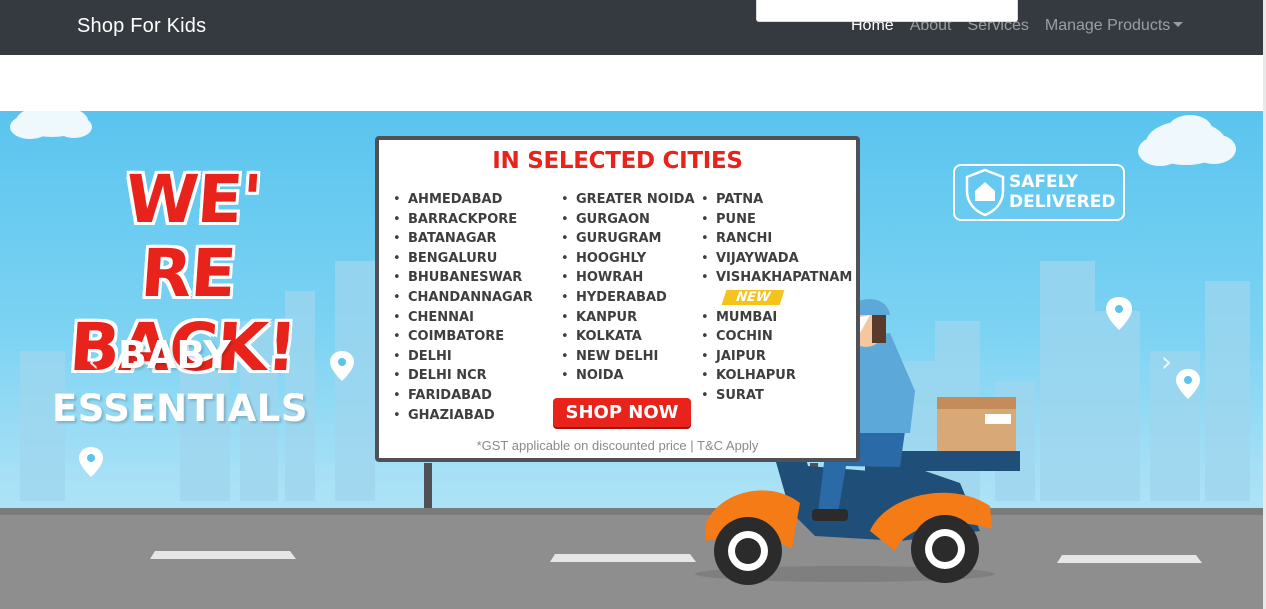 The width and height of the screenshot is (1266, 609). What do you see at coordinates (463, 220) in the screenshot?
I see `city-item: BARRACKPORE` at bounding box center [463, 220].